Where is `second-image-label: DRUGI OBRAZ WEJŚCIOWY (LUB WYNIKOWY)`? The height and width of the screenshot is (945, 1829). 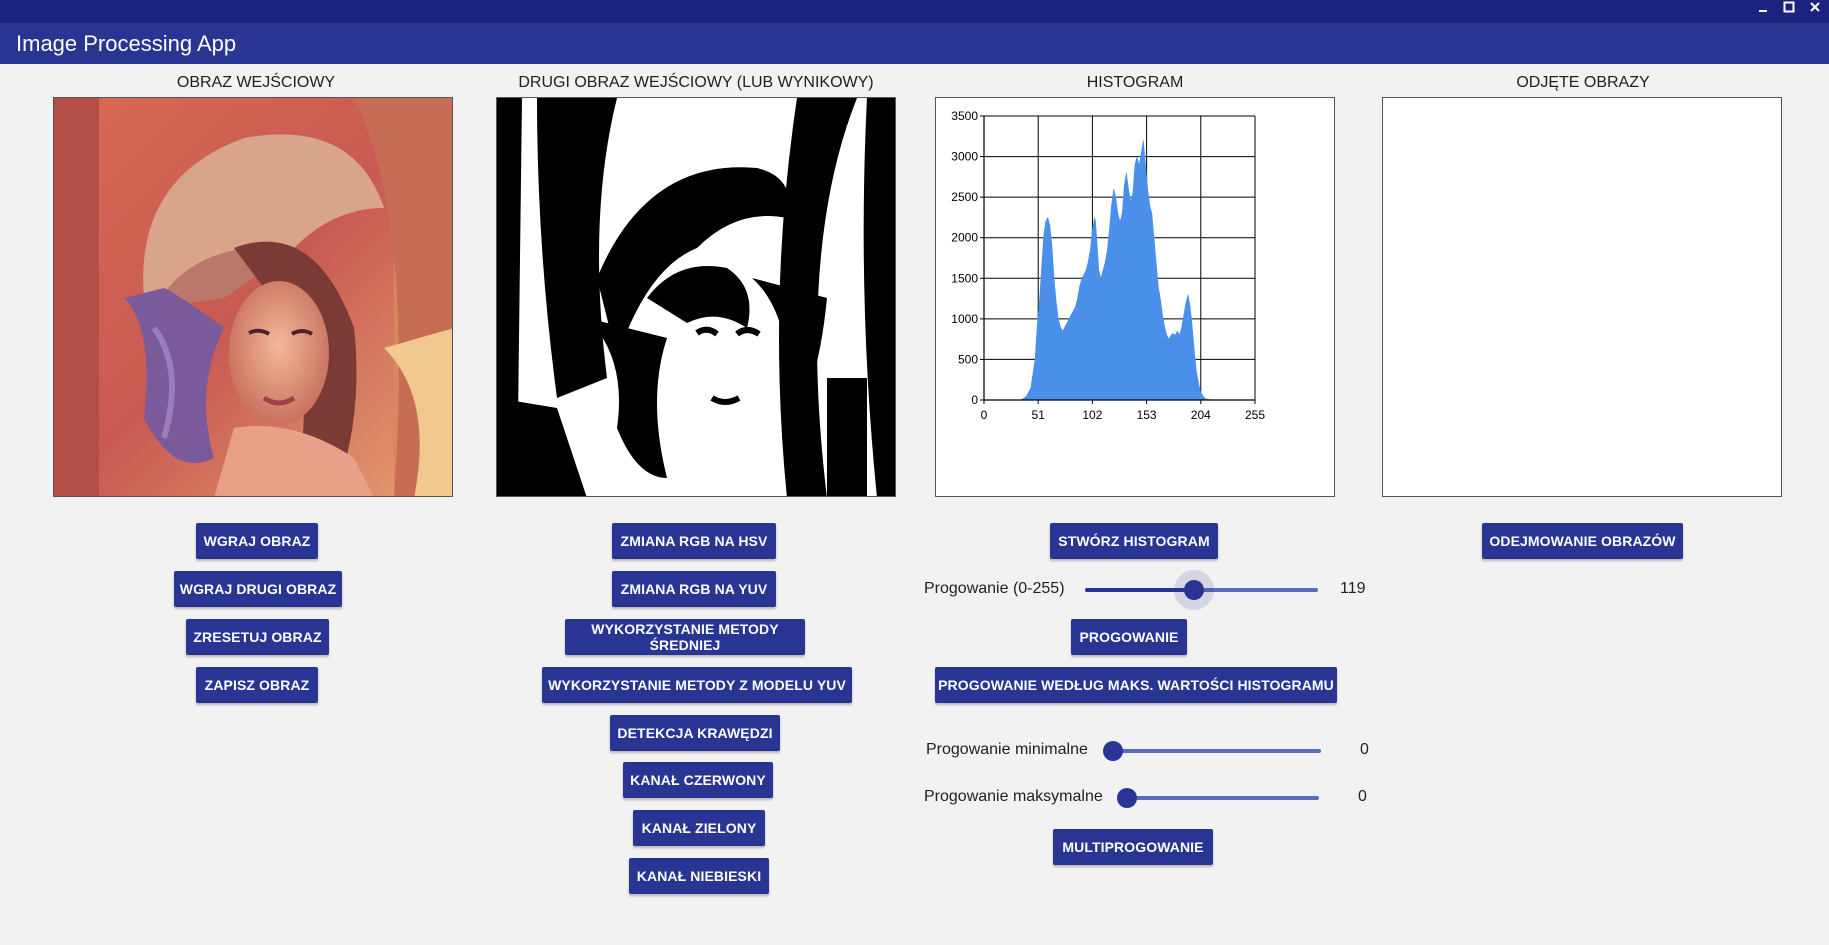
second-image-label: DRUGI OBRAZ WEJŚCIOWY (LUB WYNIKOWY) is located at coordinates (696, 82).